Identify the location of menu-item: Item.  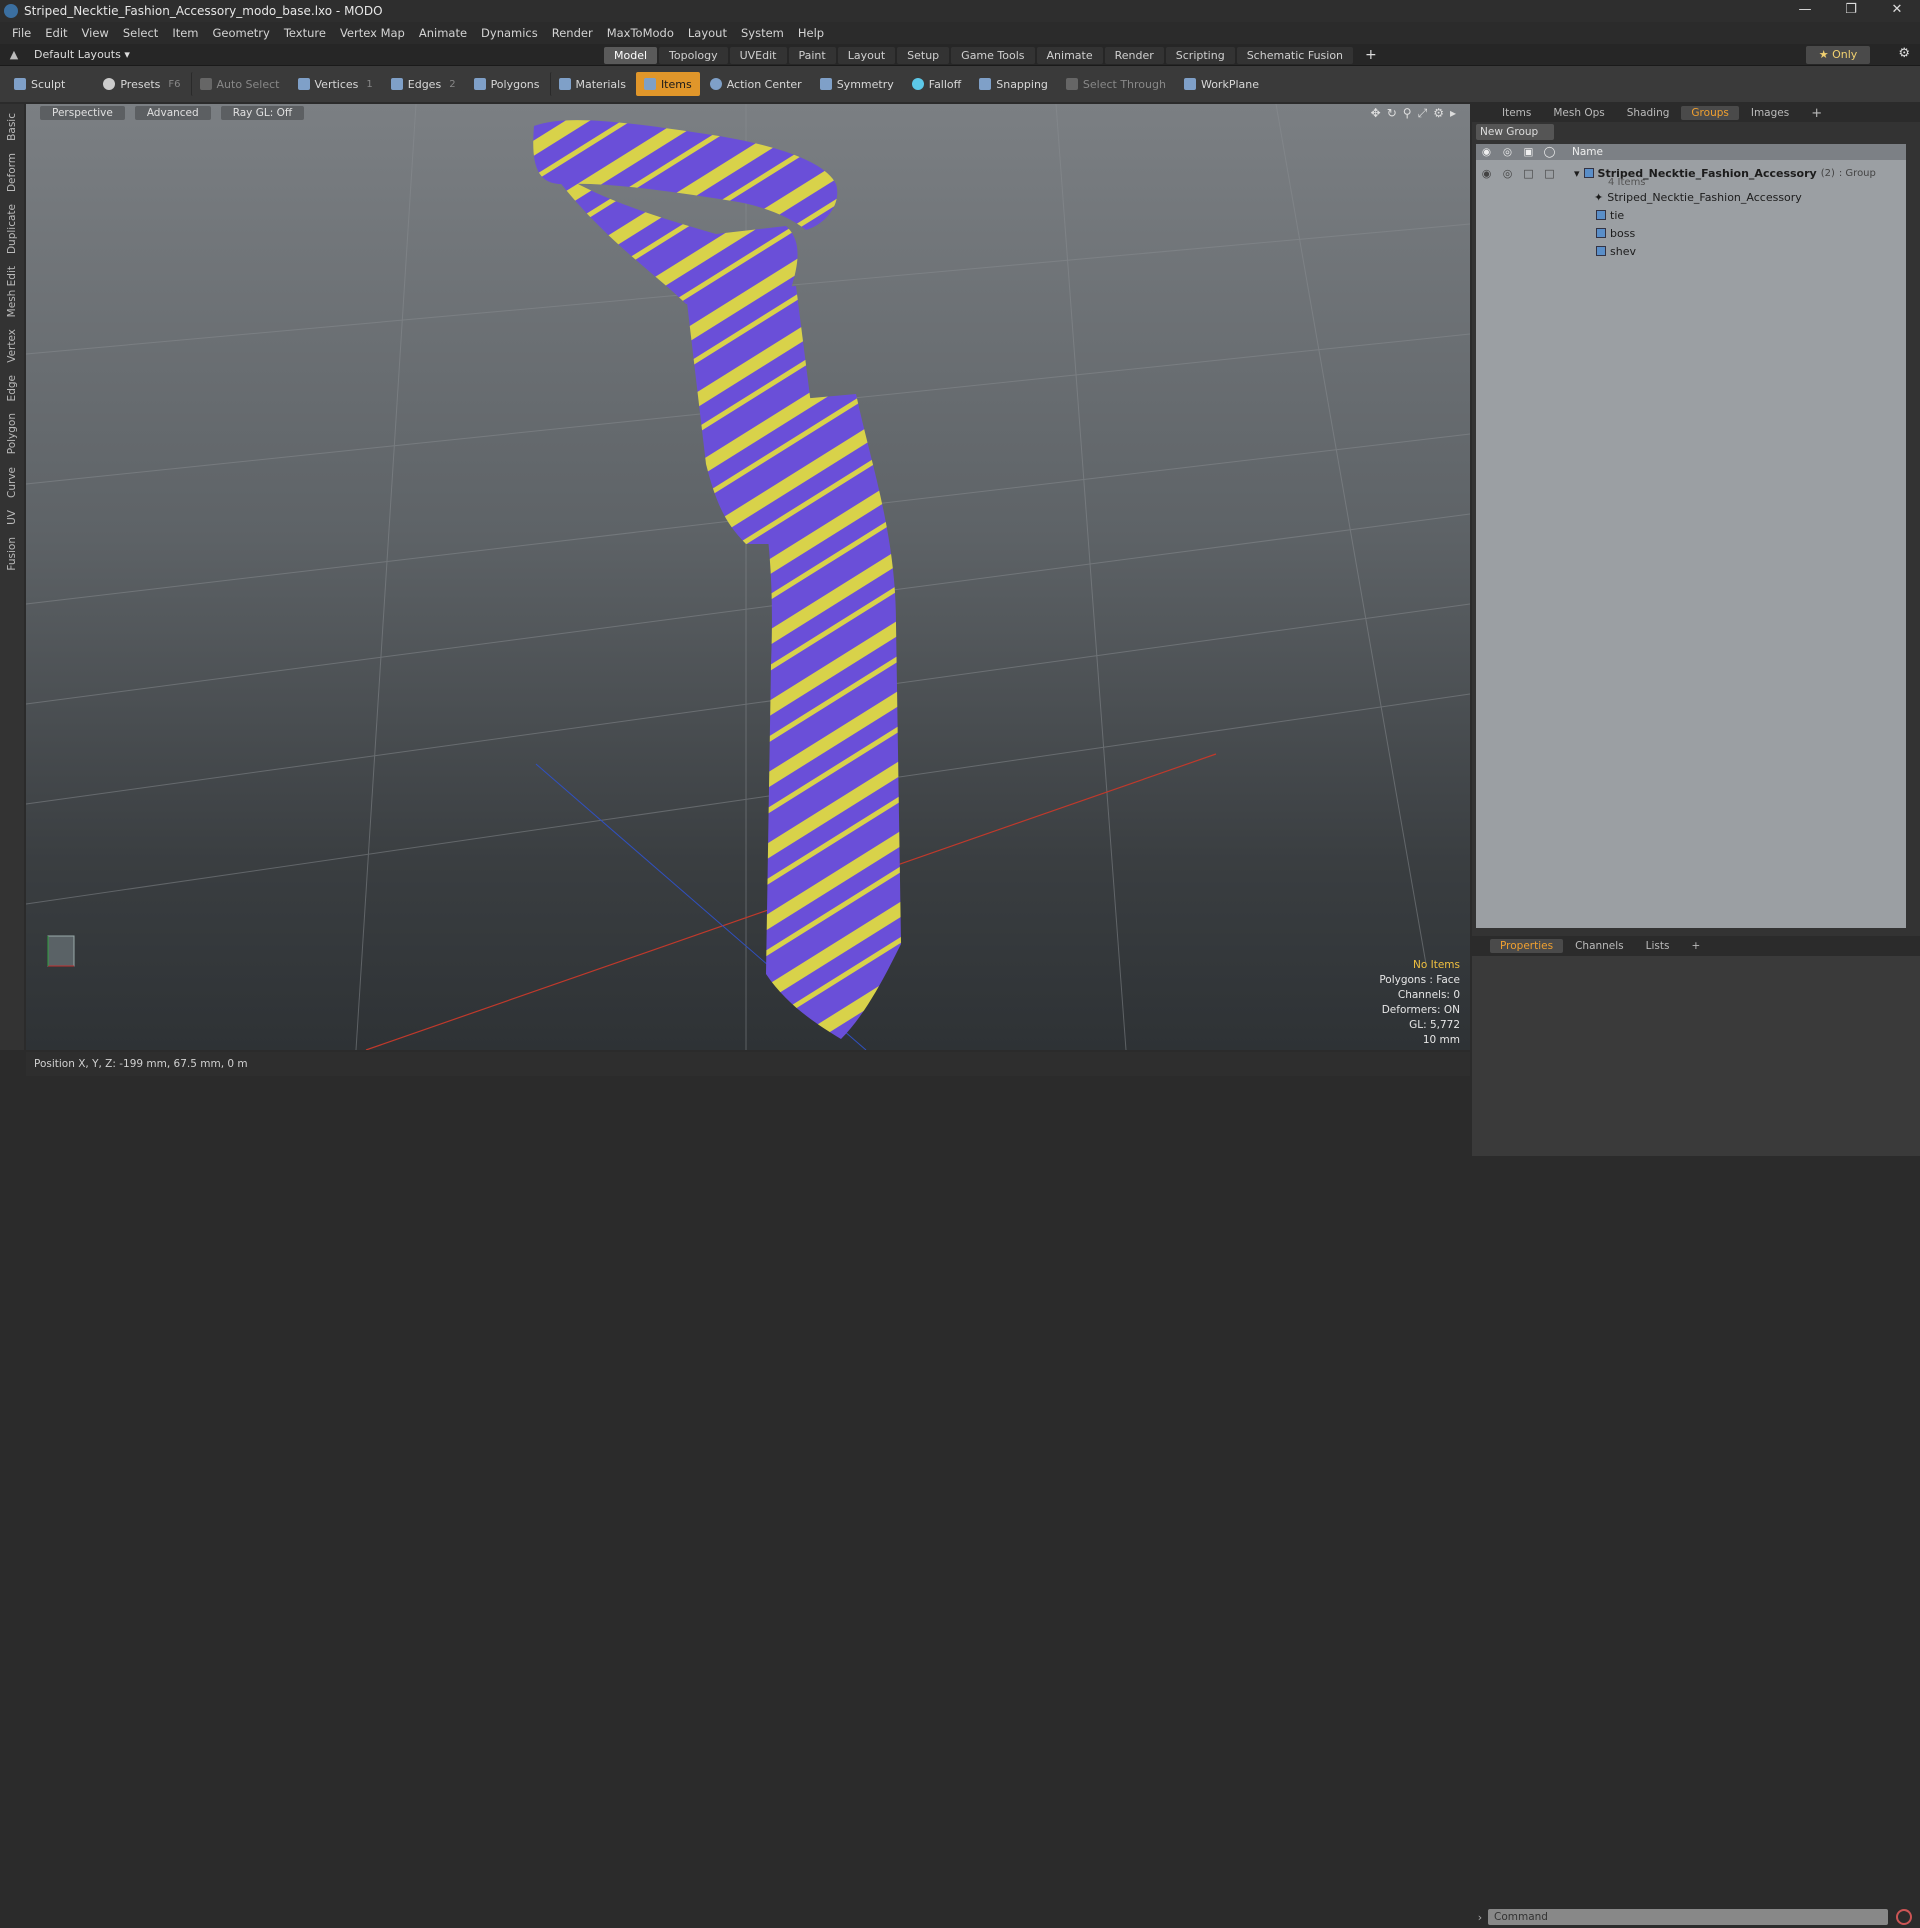
(185, 33).